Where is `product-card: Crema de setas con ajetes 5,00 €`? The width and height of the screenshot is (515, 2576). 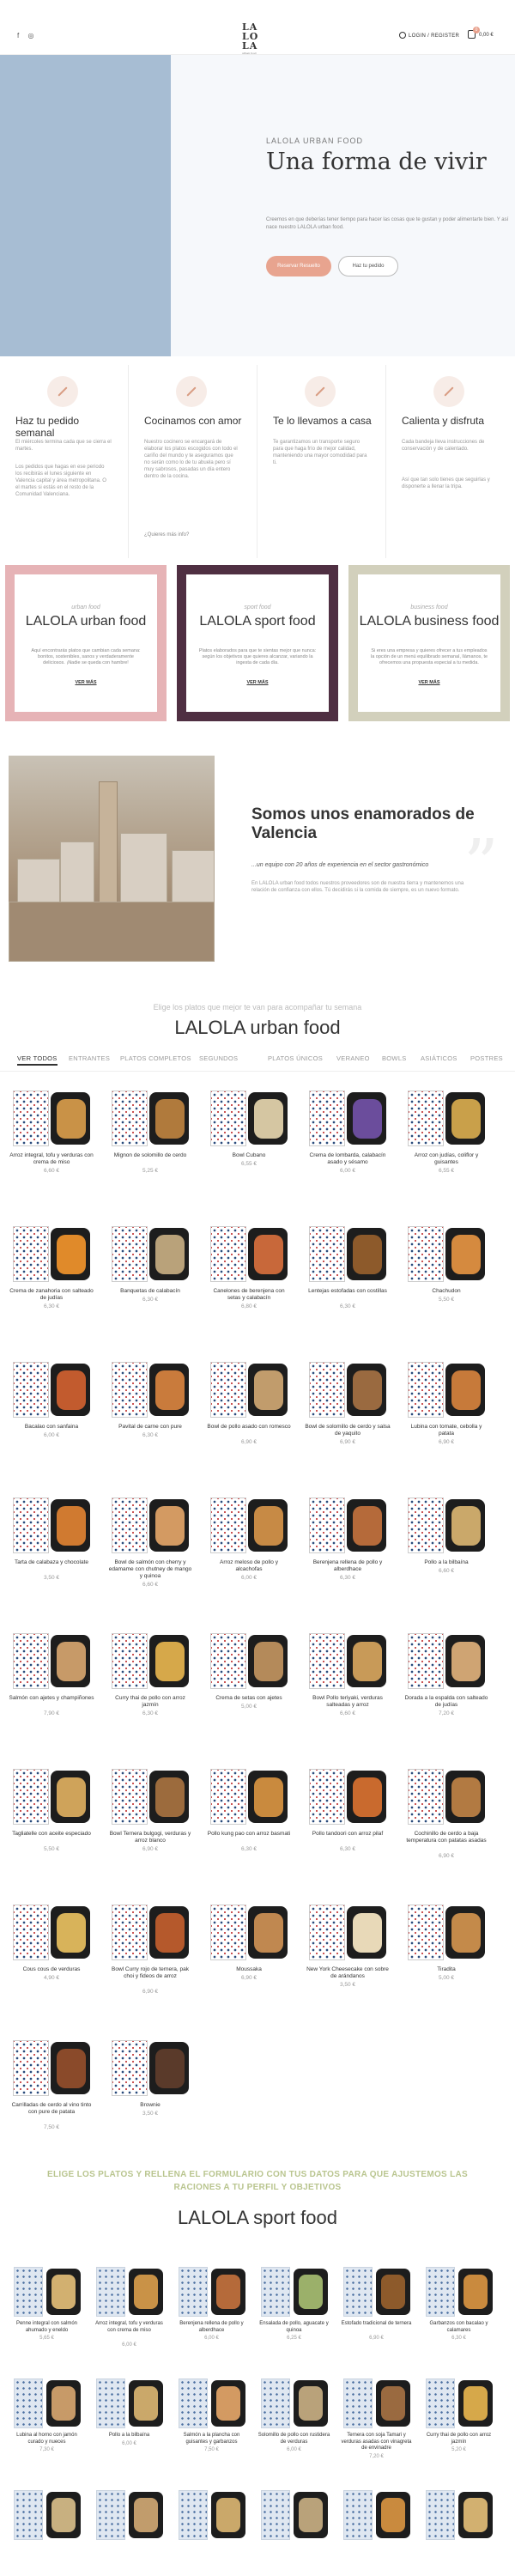 product-card: Crema de setas con ajetes 5,00 € is located at coordinates (249, 1694).